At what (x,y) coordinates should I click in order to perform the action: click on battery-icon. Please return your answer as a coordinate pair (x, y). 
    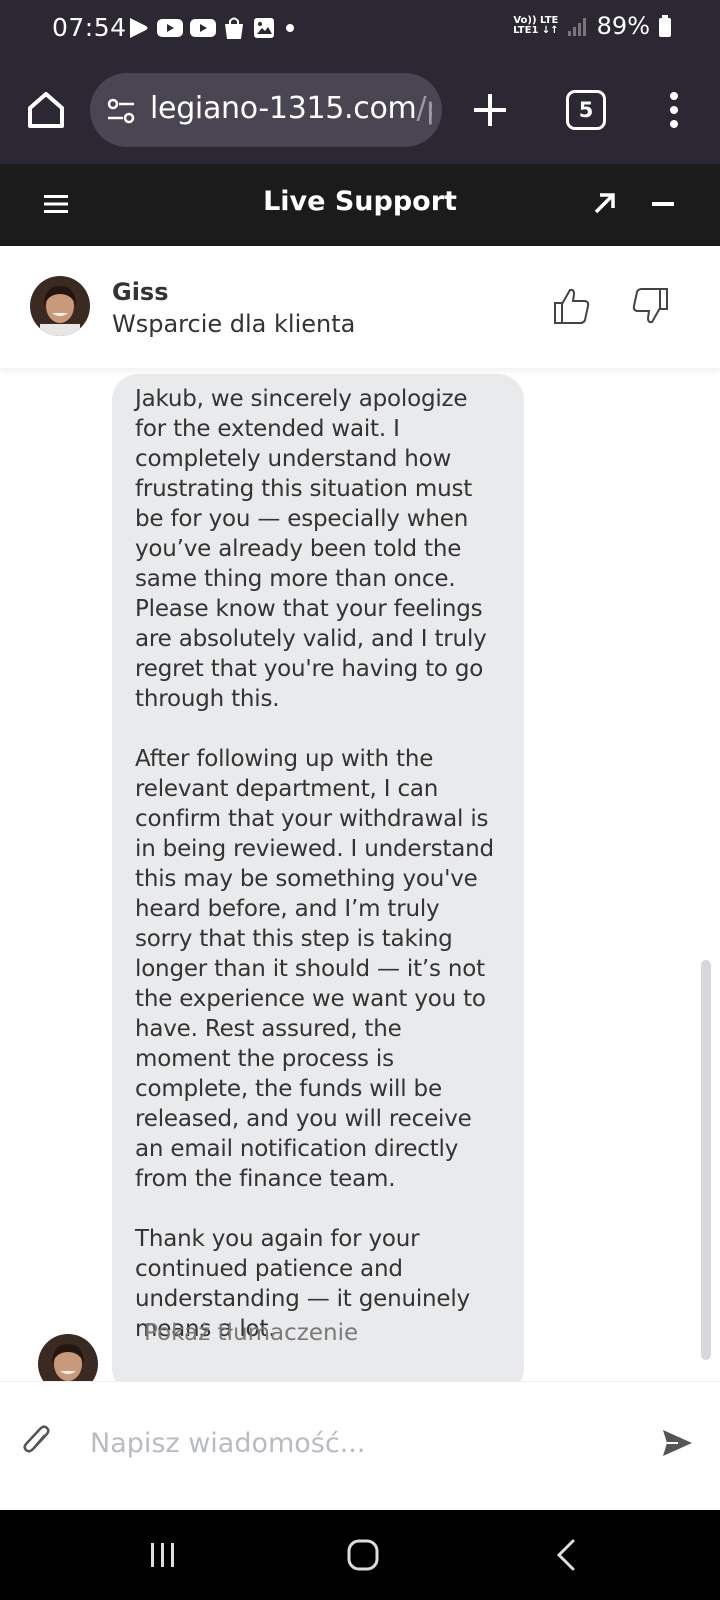
    Looking at the image, I should click on (665, 26).